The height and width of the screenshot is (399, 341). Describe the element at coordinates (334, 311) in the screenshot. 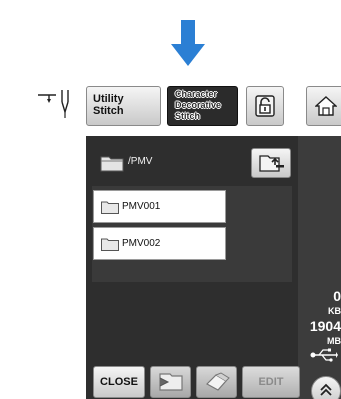

I see `free-memory-unit: KB` at that location.